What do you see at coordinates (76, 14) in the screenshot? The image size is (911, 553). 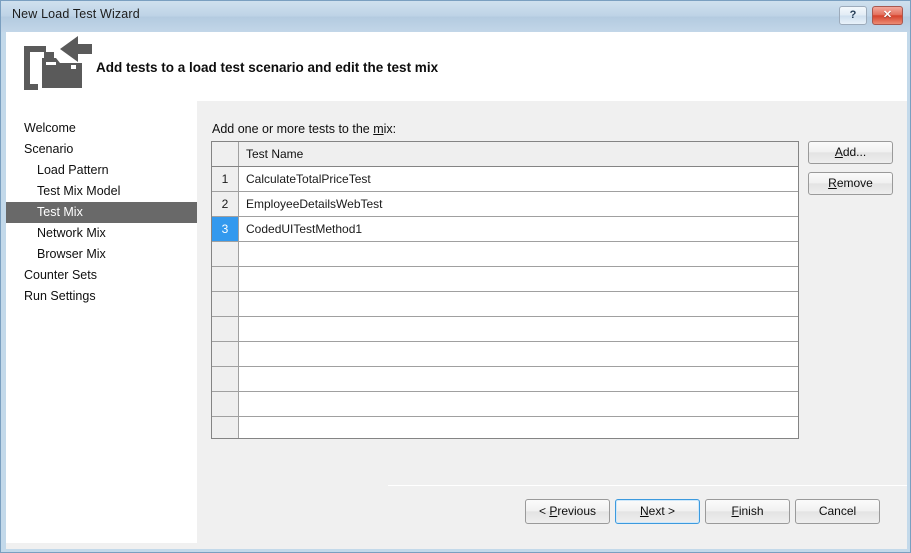 I see `window-title: New Load Test Wizard` at bounding box center [76, 14].